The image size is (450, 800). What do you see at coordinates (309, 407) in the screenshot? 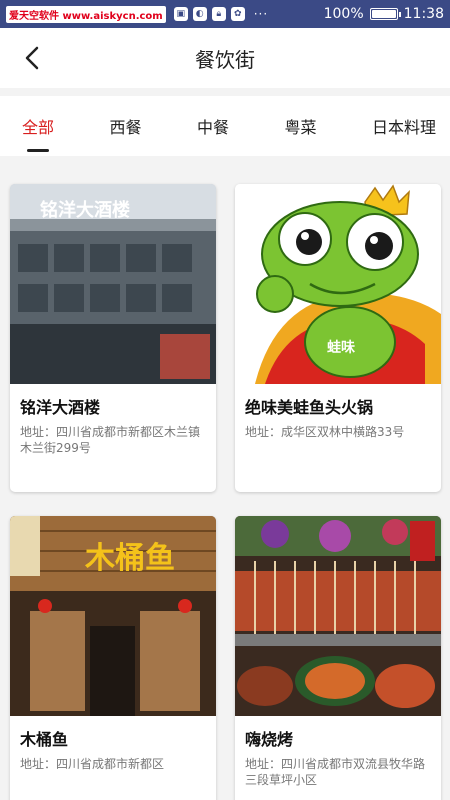
I see `restaurant-name: 绝味美蛙鱼头火锅` at bounding box center [309, 407].